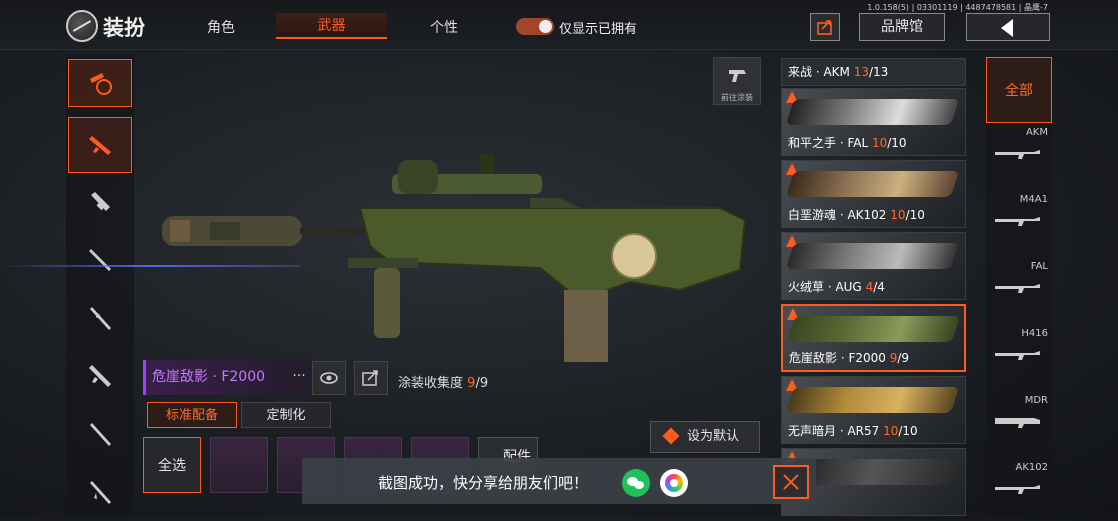 The width and height of the screenshot is (1118, 521). What do you see at coordinates (879, 287) in the screenshot?
I see `skin-total: /4` at bounding box center [879, 287].